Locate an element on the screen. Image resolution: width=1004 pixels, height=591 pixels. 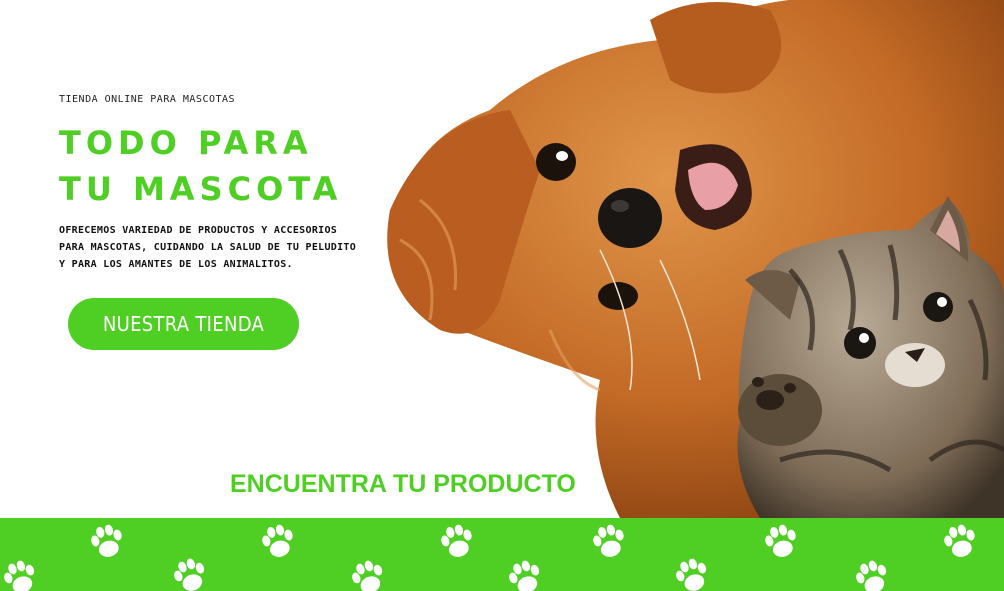
hero-headline: TODO PARA TU MASCOTA is located at coordinates (200, 166).